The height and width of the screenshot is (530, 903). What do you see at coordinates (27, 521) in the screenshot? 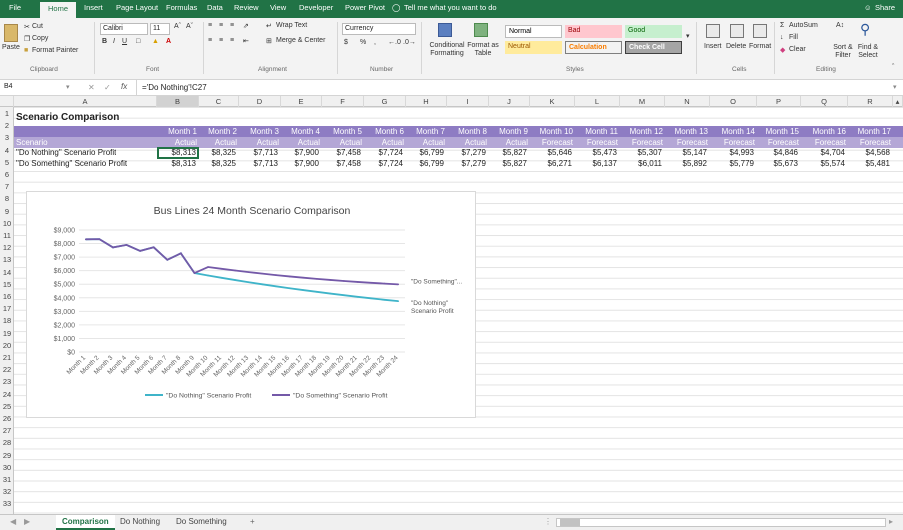
I see `tab-scroll-right-icon: ▶` at bounding box center [27, 521].